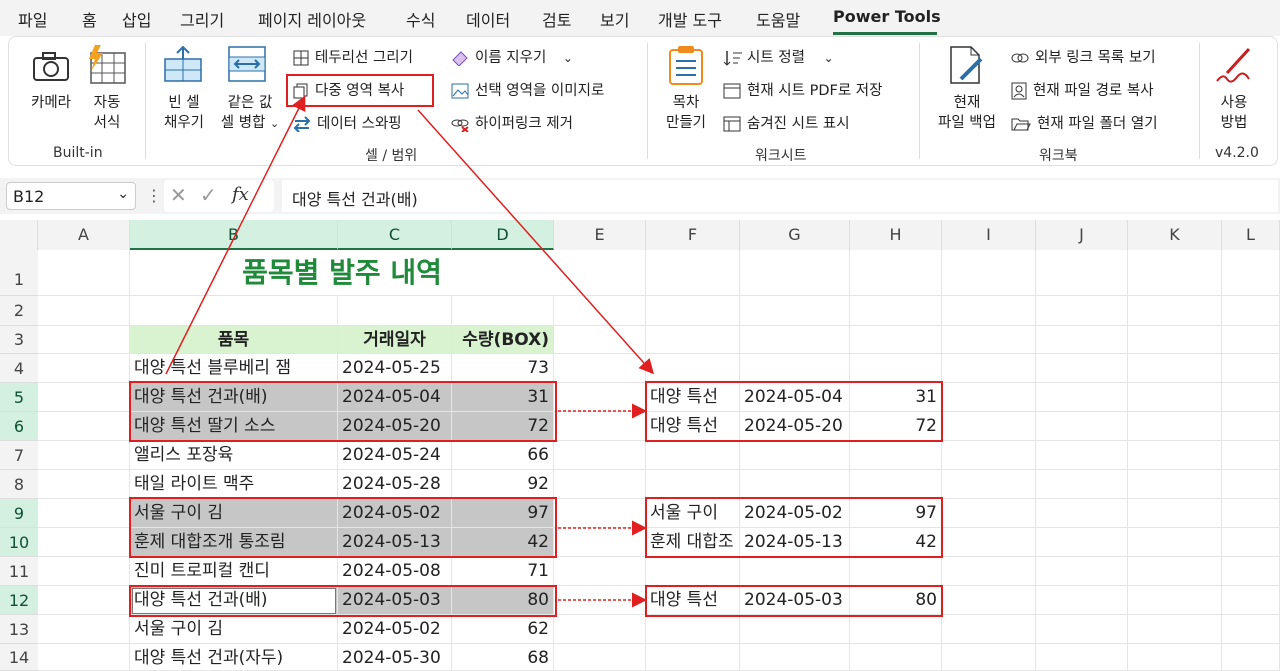 The image size is (1280, 671). Describe the element at coordinates (234, 455) in the screenshot. I see `cell: 앨리스 포장육` at that location.